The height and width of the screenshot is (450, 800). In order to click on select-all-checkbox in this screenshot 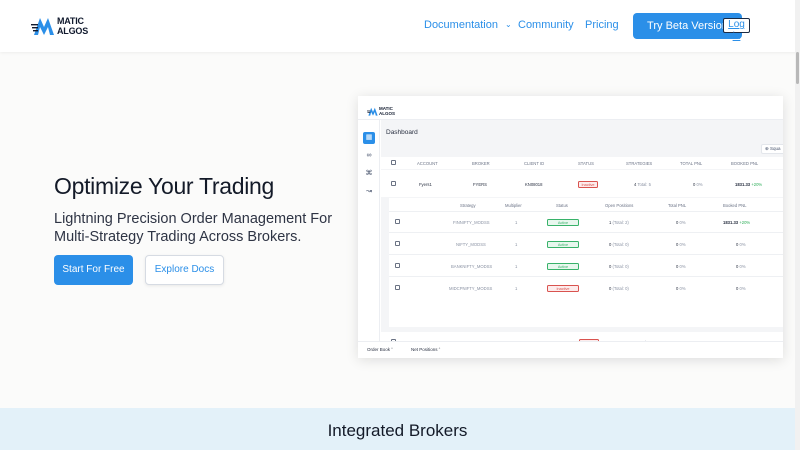, I will do `click(393, 162)`.